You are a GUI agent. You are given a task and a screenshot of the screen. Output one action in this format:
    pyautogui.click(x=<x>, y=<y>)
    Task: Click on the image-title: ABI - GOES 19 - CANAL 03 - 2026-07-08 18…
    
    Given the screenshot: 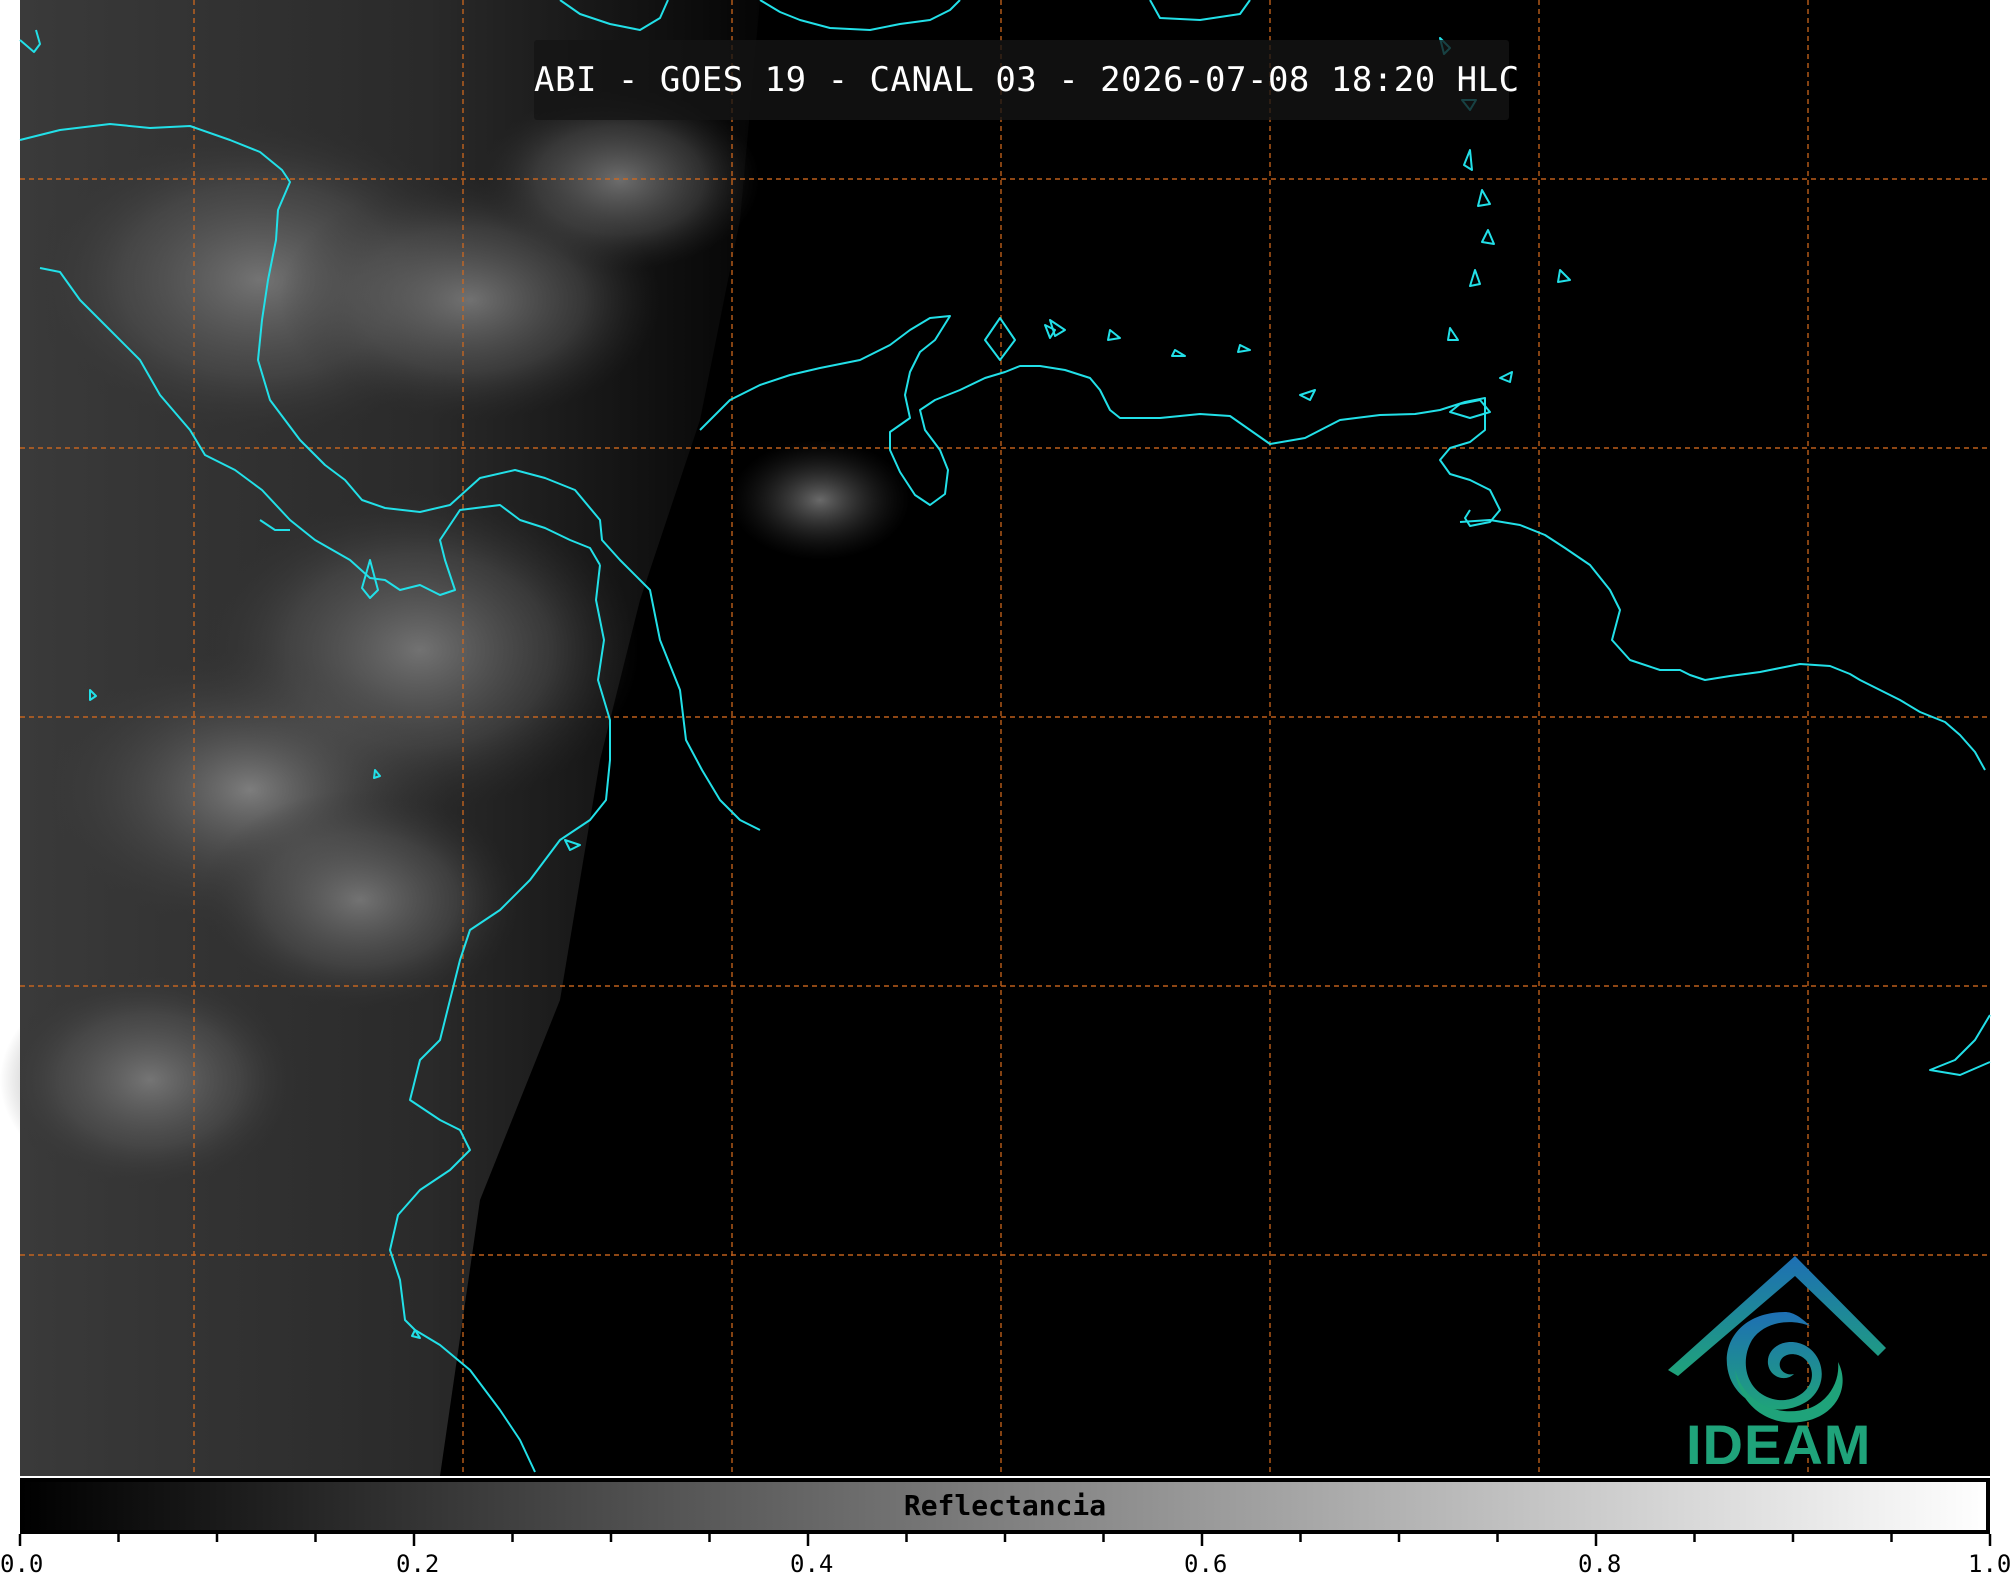 What is the action you would take?
    pyautogui.click(x=1027, y=80)
    